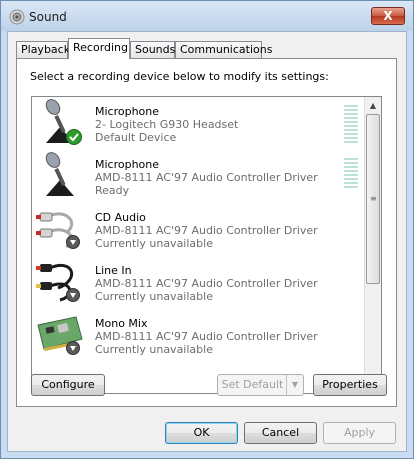 This screenshot has height=459, width=414. Describe the element at coordinates (121, 323) in the screenshot. I see `device-name: Mono Mix` at that location.